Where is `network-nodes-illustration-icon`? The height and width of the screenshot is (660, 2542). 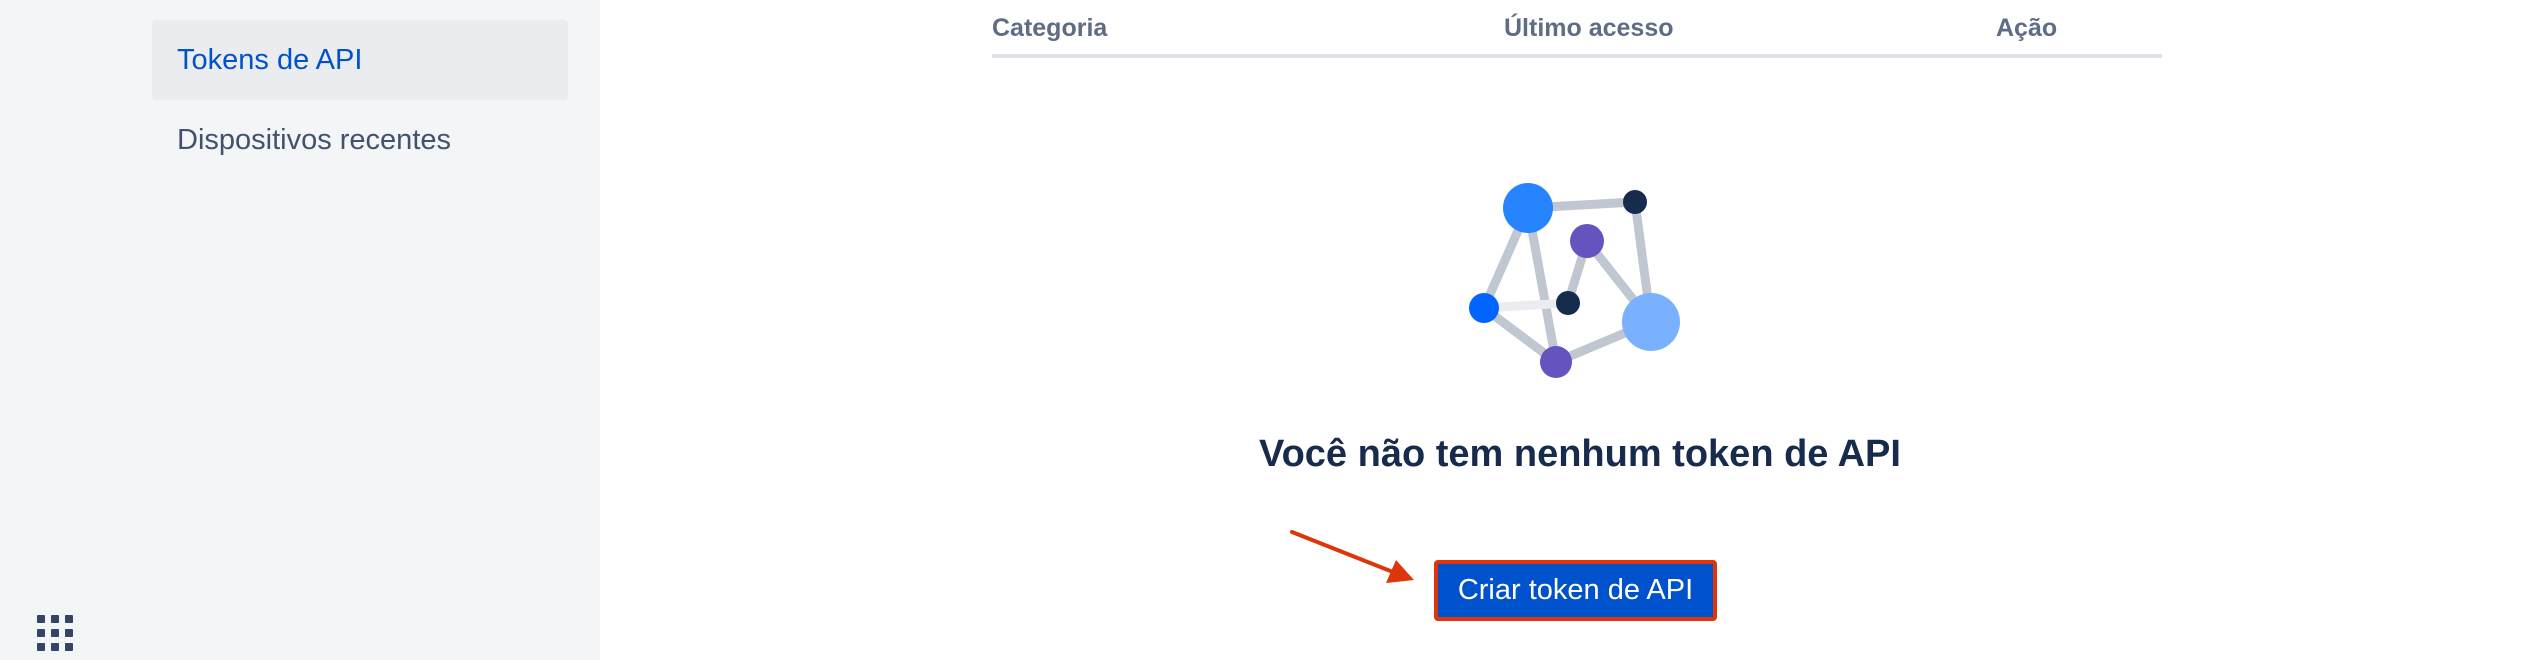 network-nodes-illustration-icon is located at coordinates (1574, 280).